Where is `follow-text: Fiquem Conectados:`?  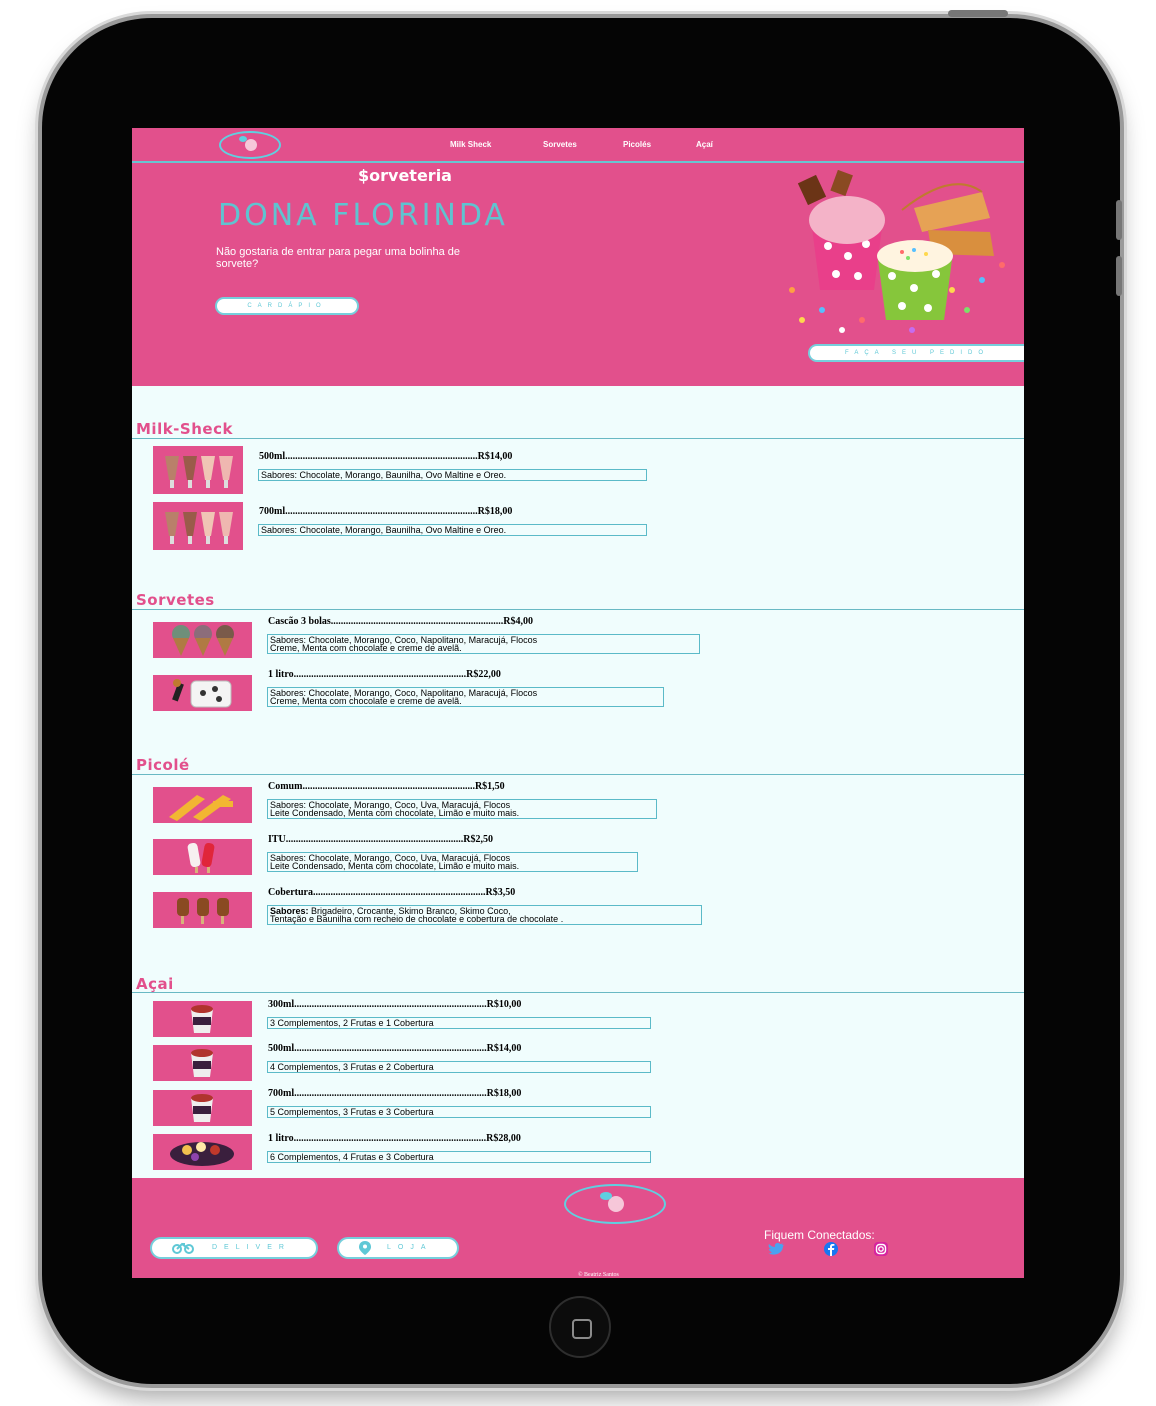 follow-text: Fiquem Conectados: is located at coordinates (819, 1235).